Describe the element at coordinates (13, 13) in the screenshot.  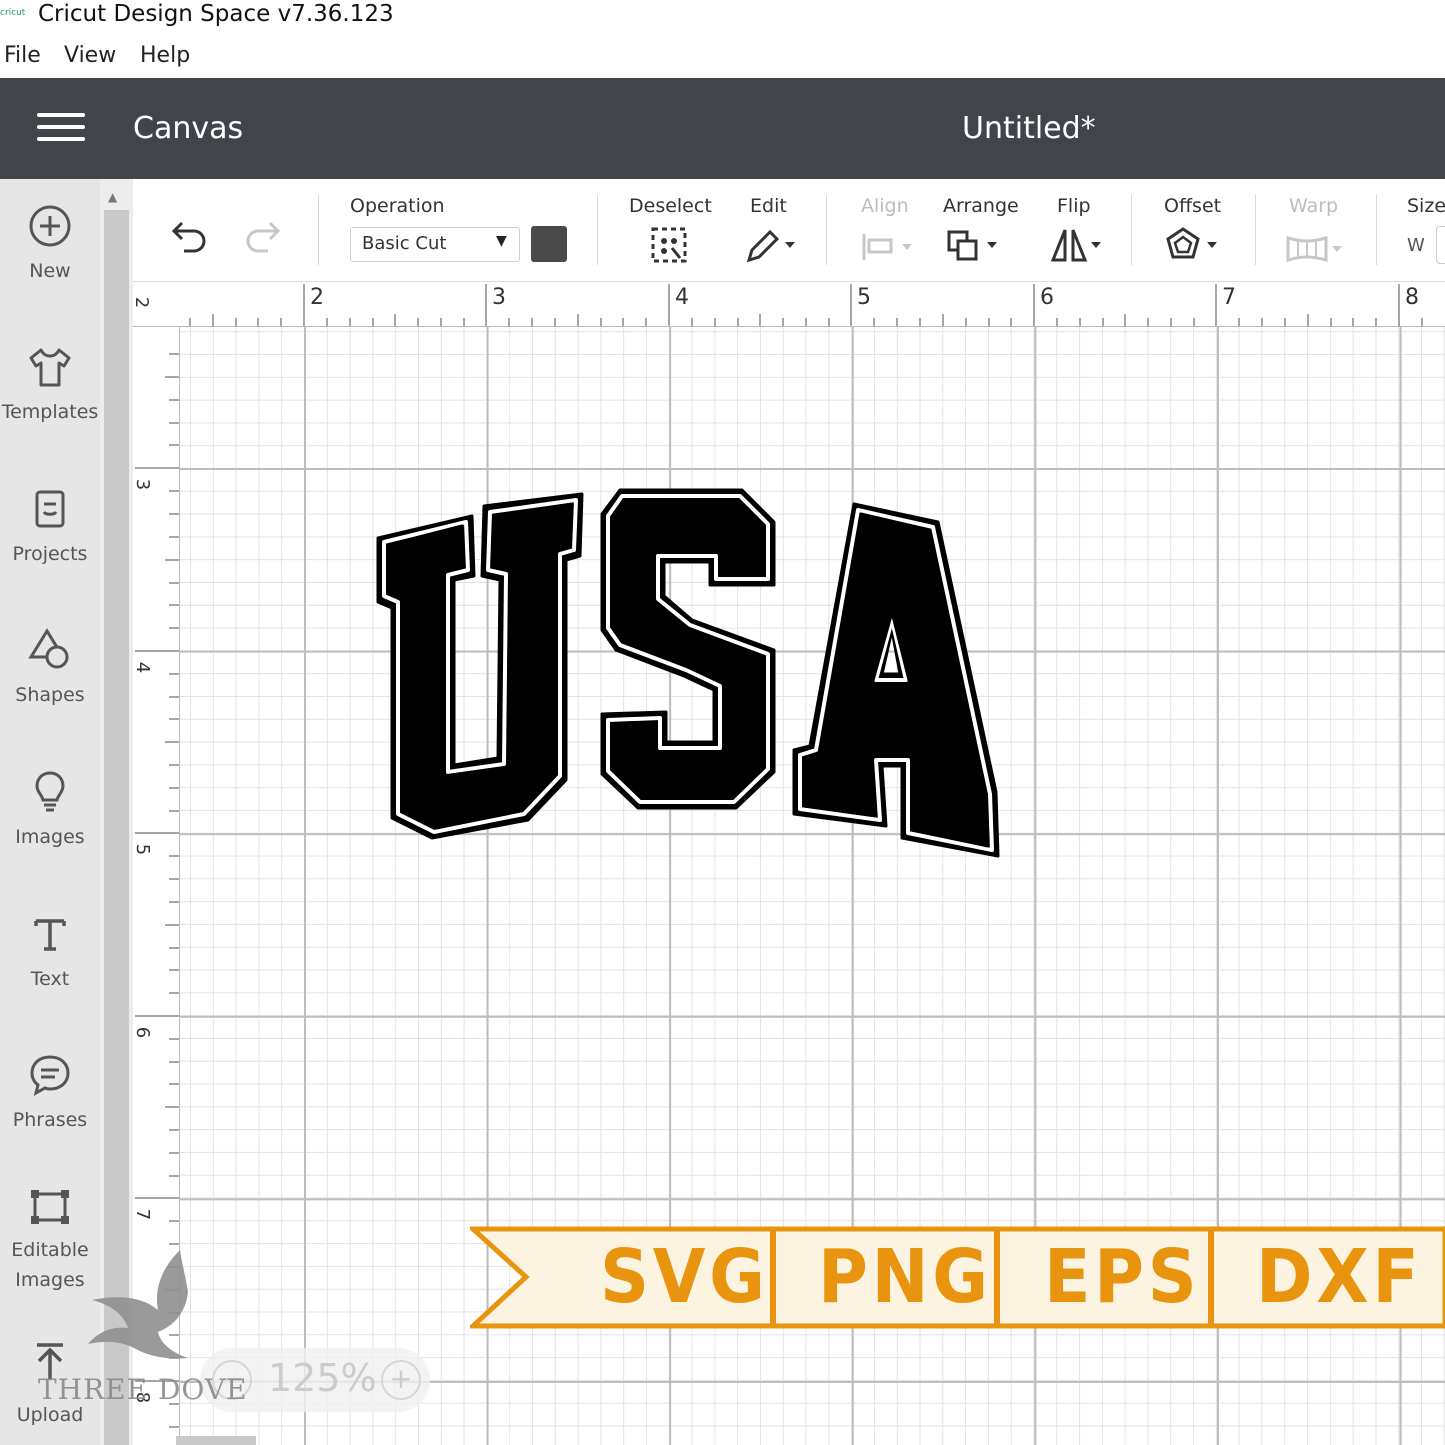
I see `app-logo: cricut` at that location.